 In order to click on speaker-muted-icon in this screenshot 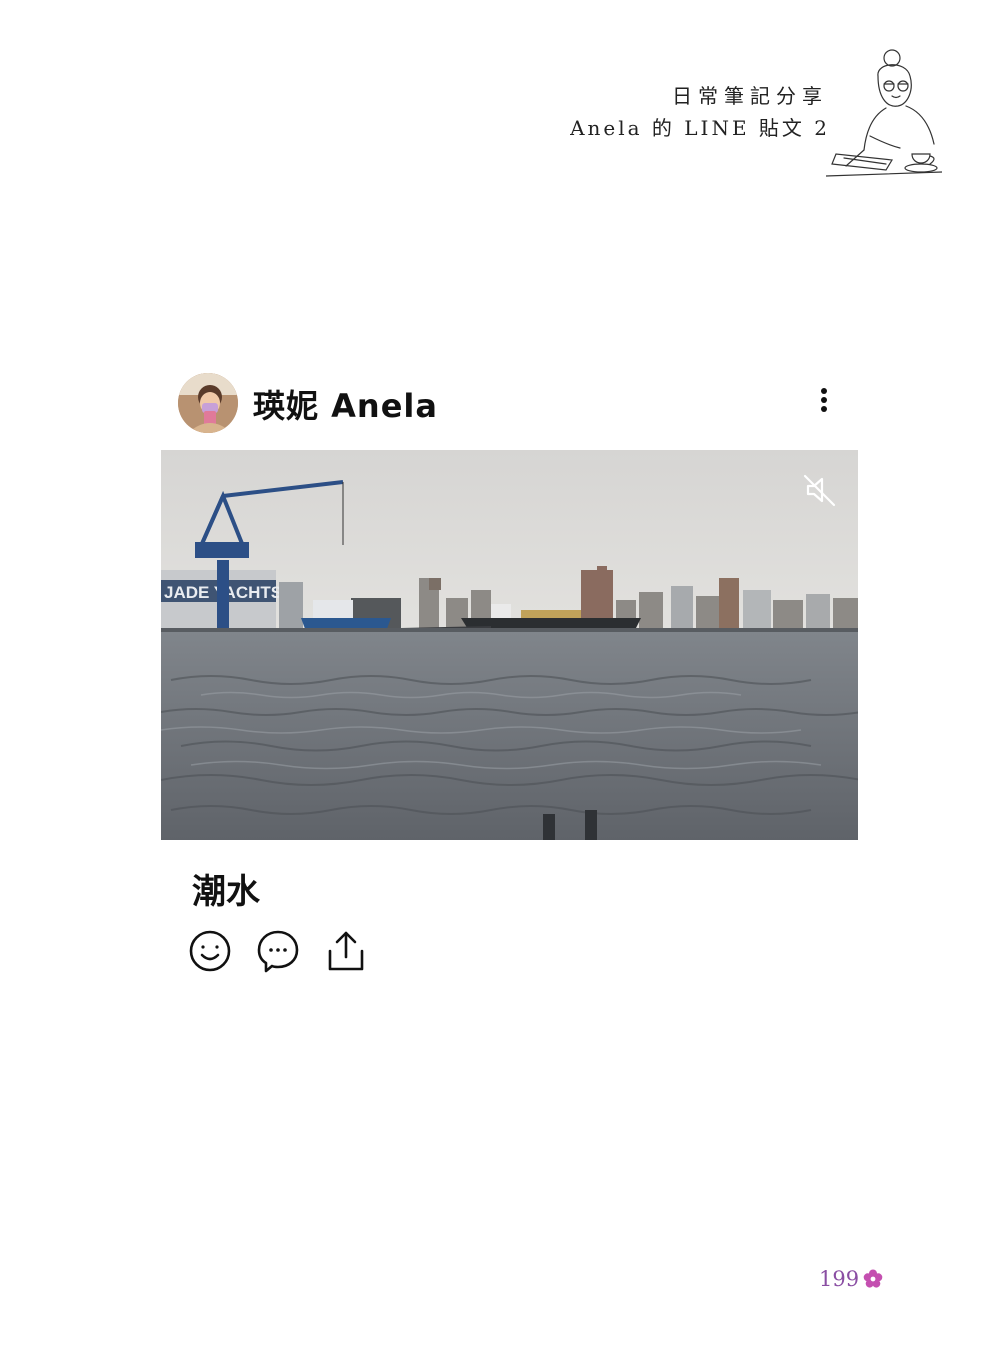, I will do `click(820, 490)`.